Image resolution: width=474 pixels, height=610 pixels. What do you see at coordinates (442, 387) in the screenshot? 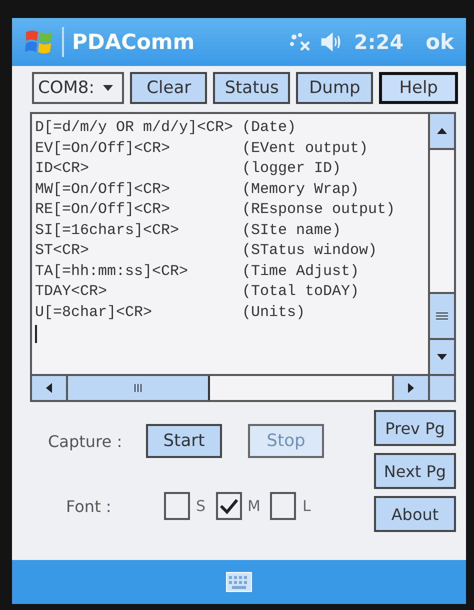
I see `scrollbar-corner` at bounding box center [442, 387].